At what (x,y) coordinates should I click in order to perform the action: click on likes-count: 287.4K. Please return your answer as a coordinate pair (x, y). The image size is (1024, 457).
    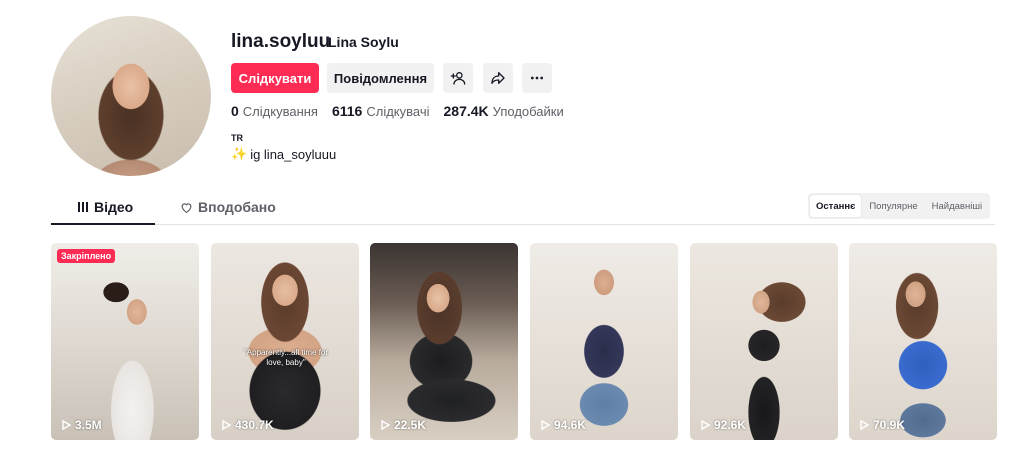
    Looking at the image, I should click on (466, 111).